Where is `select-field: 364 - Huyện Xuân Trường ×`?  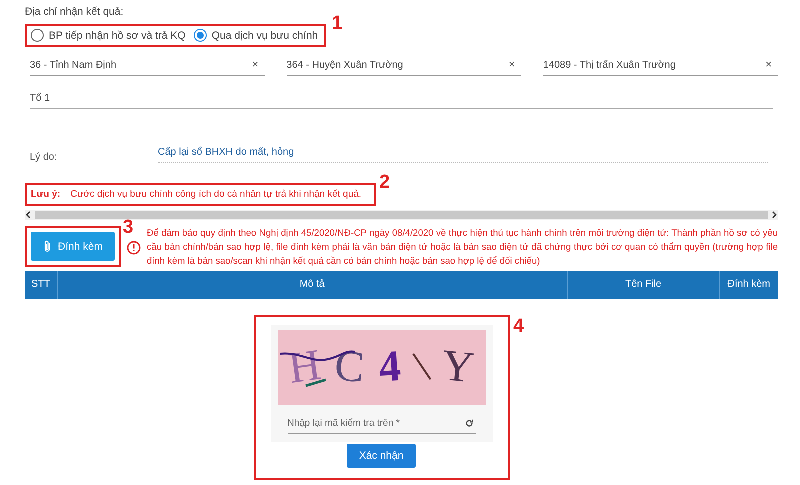
select-field: 364 - Huyện Xuân Trường × is located at coordinates (404, 65).